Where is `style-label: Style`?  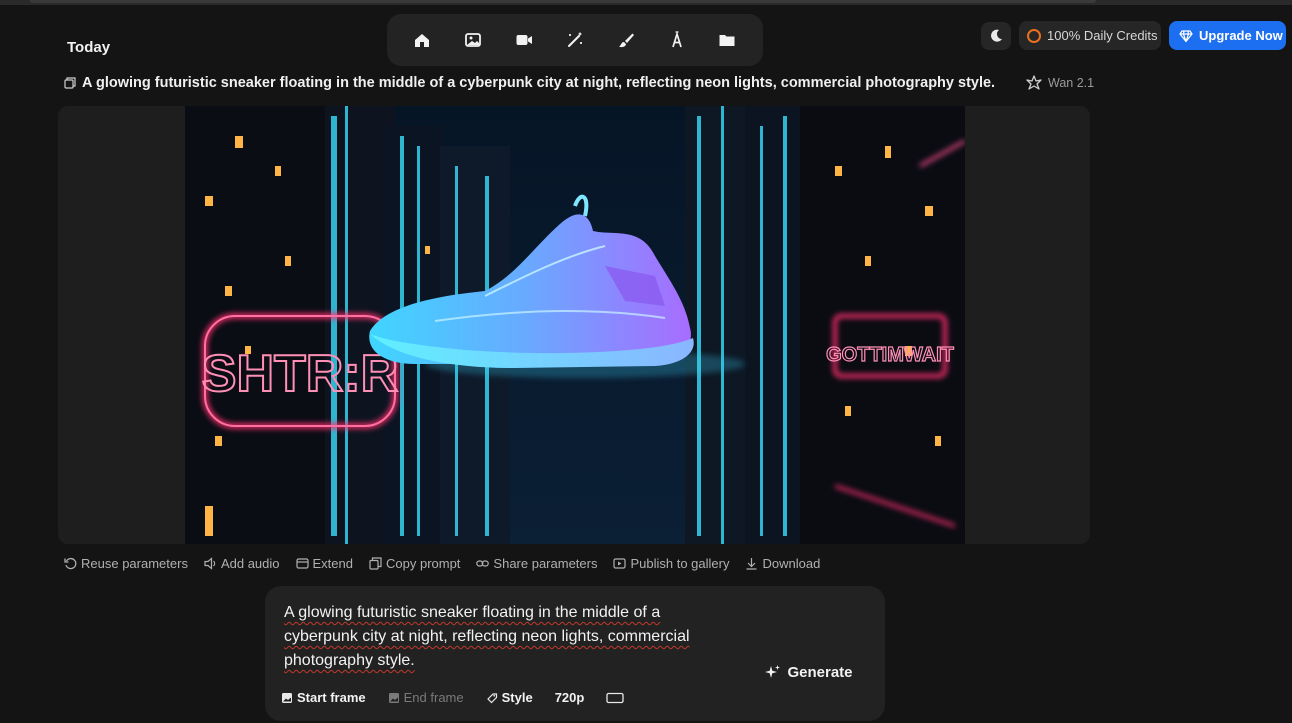
style-label: Style is located at coordinates (517, 697).